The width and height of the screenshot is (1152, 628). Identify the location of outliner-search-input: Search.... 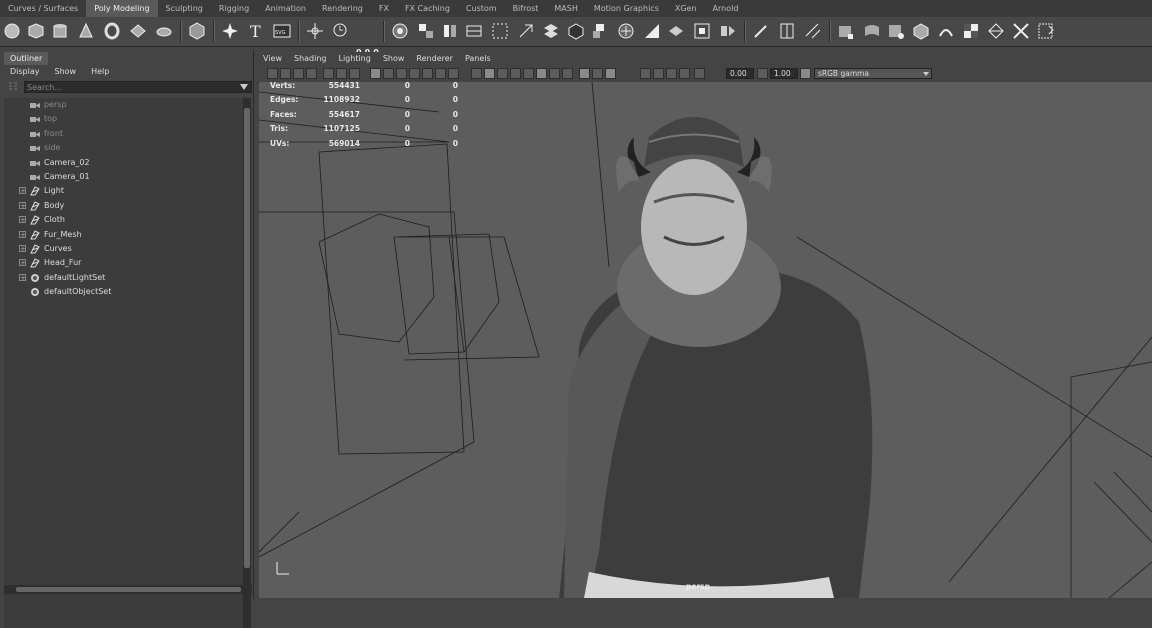
(138, 87).